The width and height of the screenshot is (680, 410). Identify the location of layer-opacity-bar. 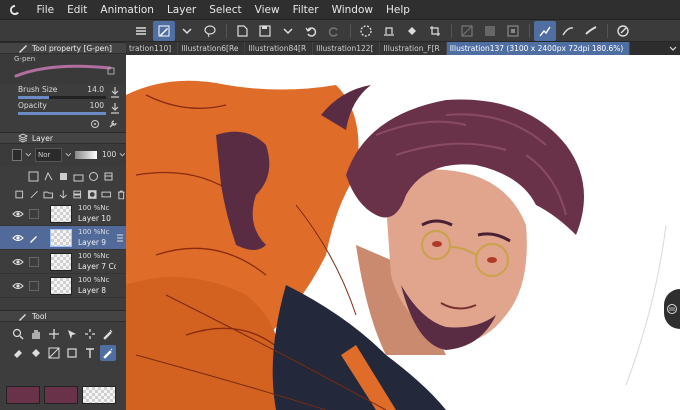
(86, 155).